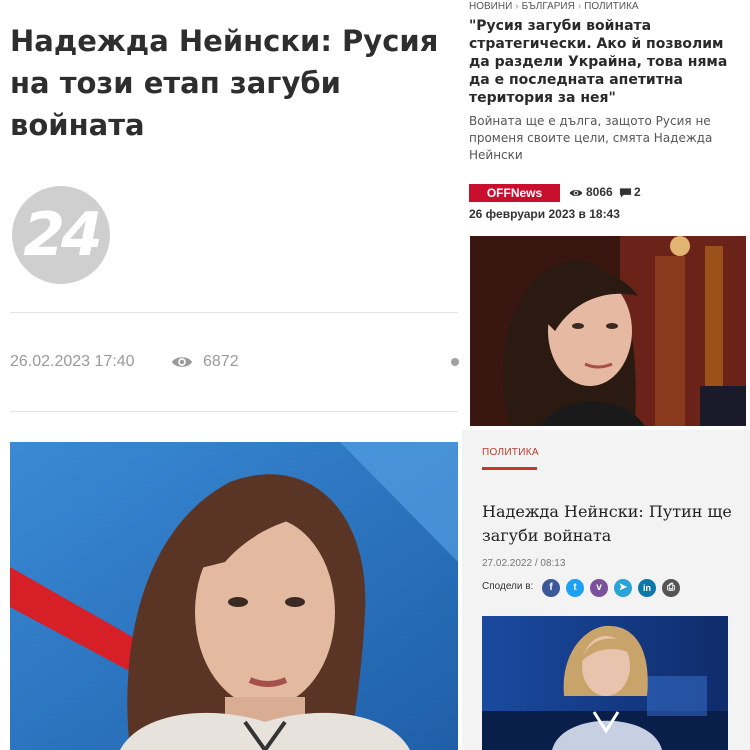  What do you see at coordinates (671, 588) in the screenshot?
I see `print-icon: ⎙` at bounding box center [671, 588].